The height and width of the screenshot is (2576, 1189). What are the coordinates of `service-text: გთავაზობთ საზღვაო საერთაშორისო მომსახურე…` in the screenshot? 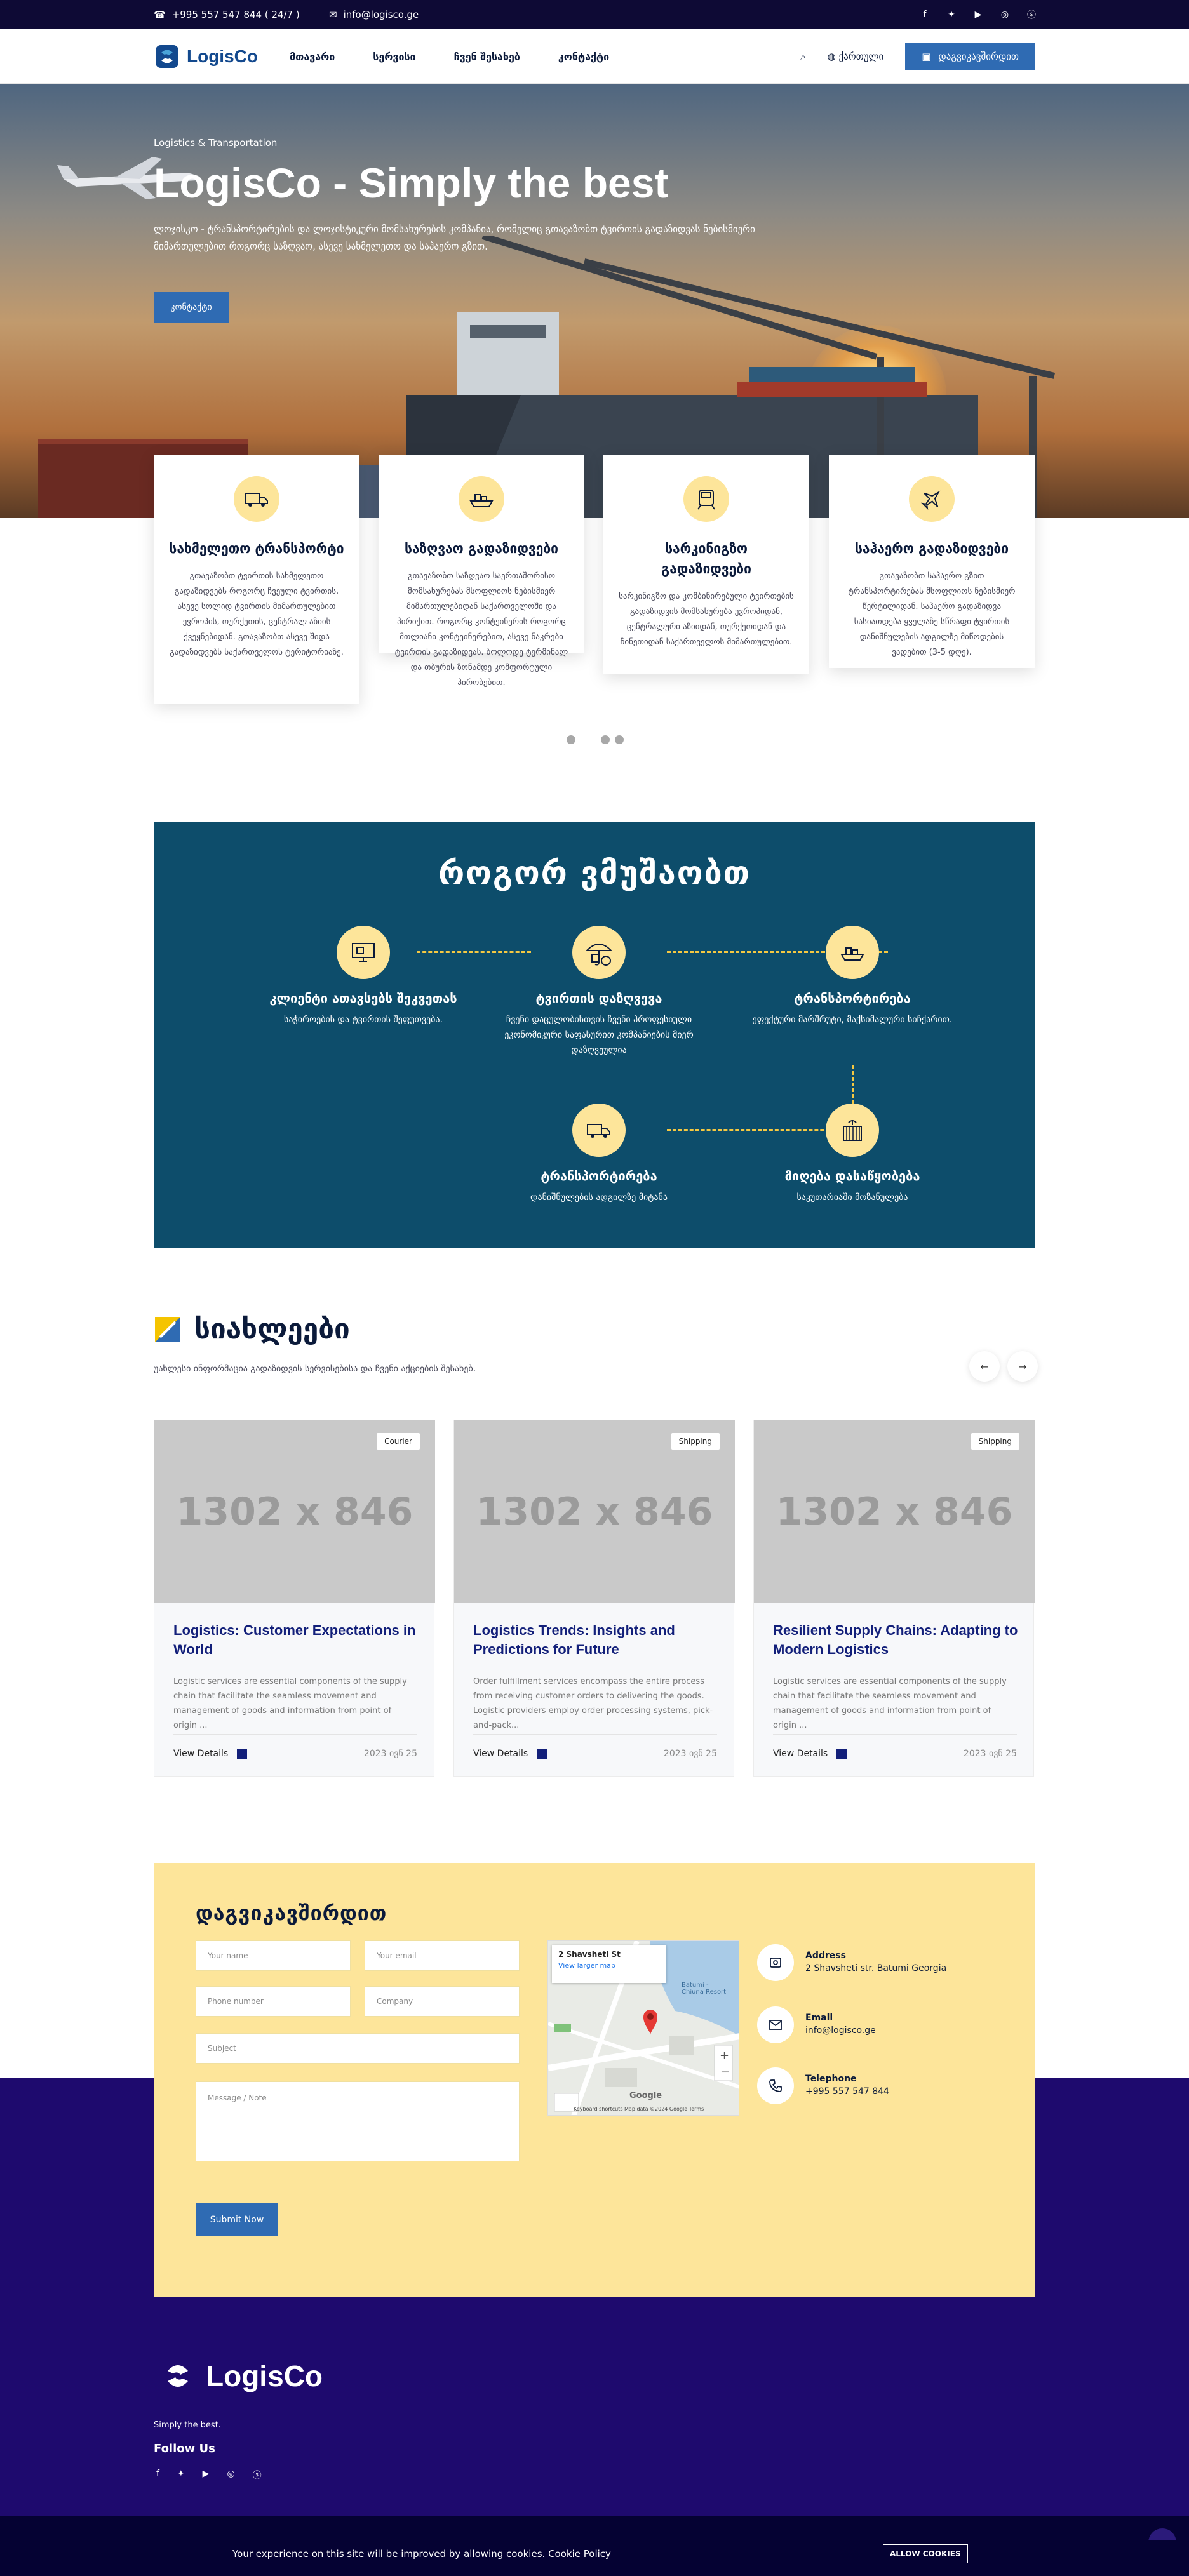 It's located at (481, 629).